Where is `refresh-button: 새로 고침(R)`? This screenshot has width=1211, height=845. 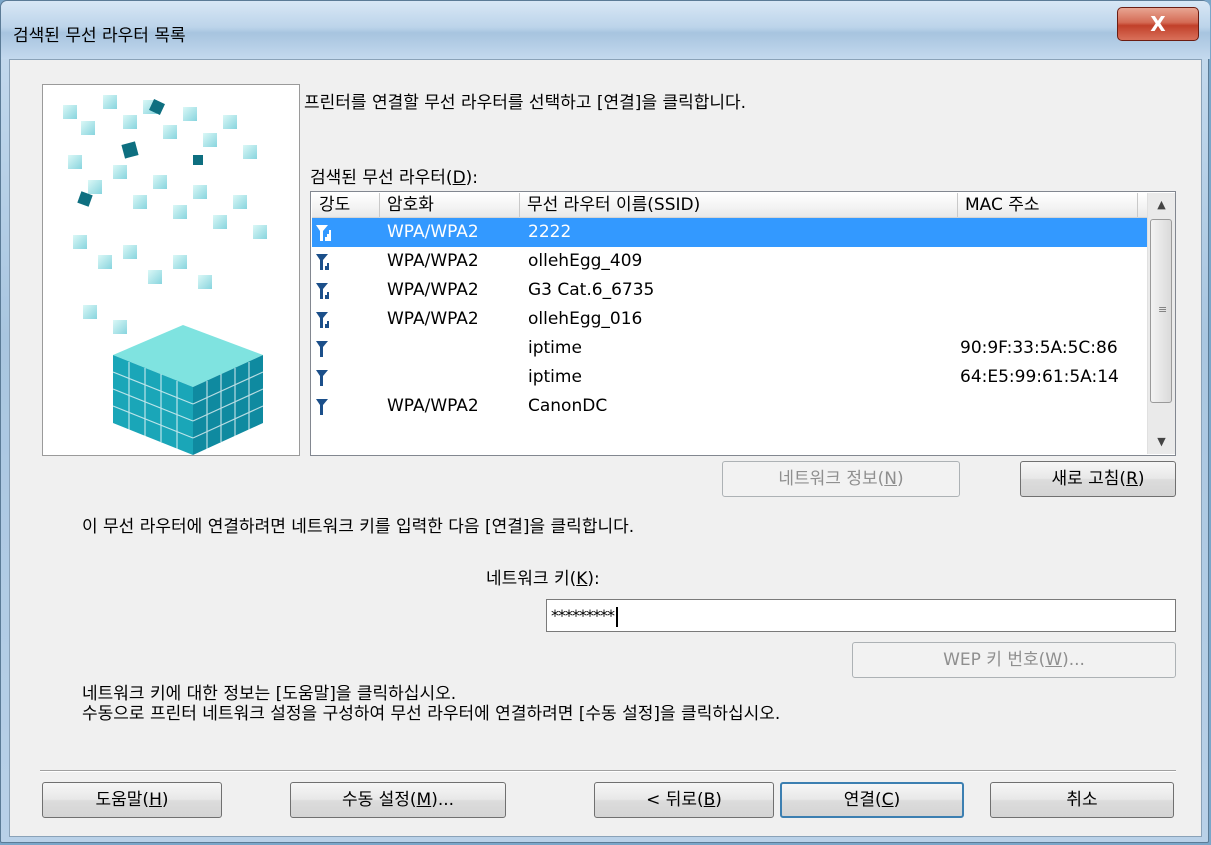
refresh-button: 새로 고침(R) is located at coordinates (1098, 479).